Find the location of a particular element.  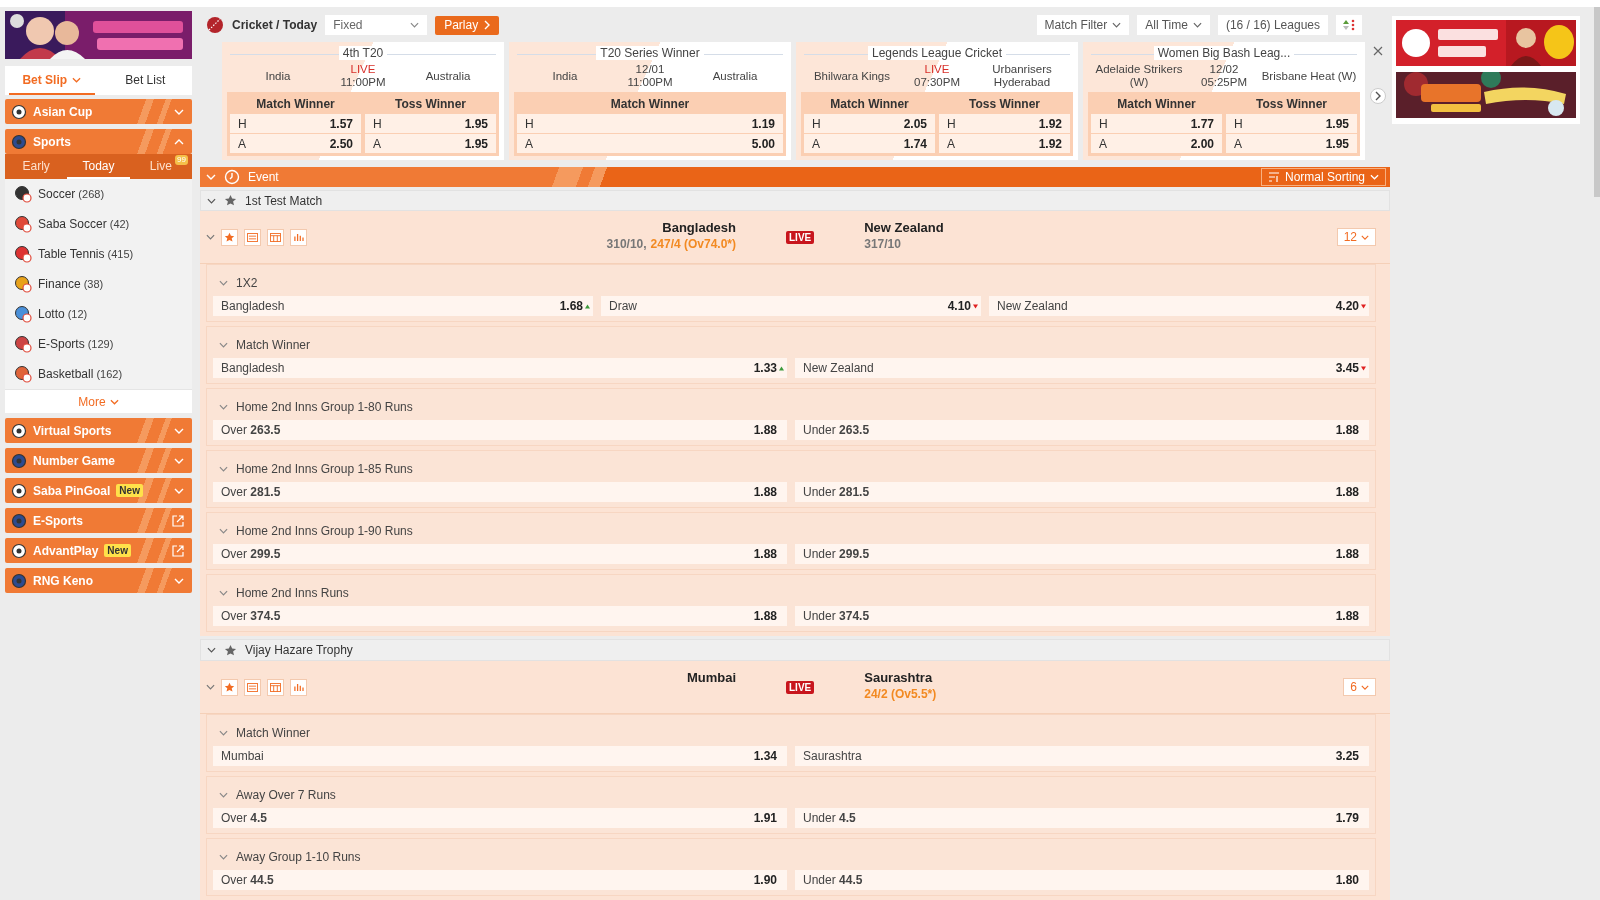

odds-button: A 1.92 is located at coordinates (1004, 143).